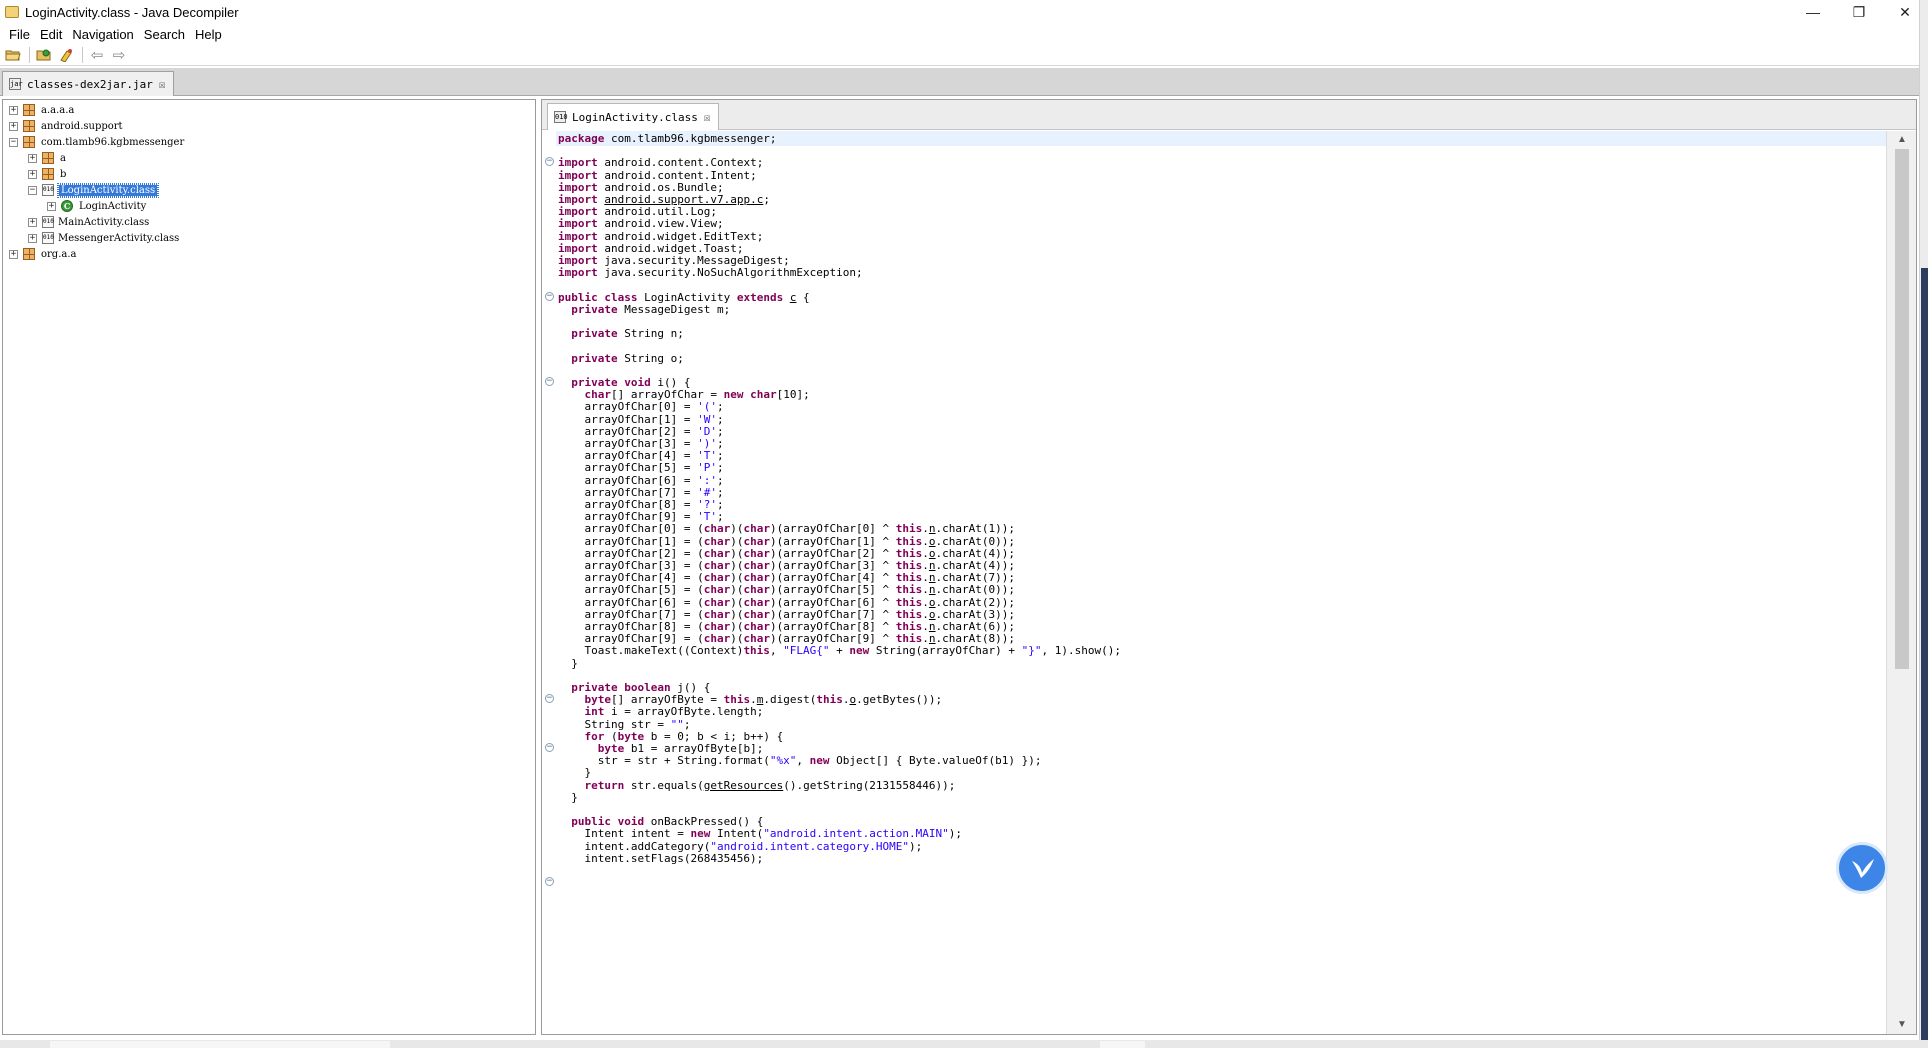 This screenshot has height=1048, width=1928. I want to click on scroll-down-icon: ▼, so click(1902, 1025).